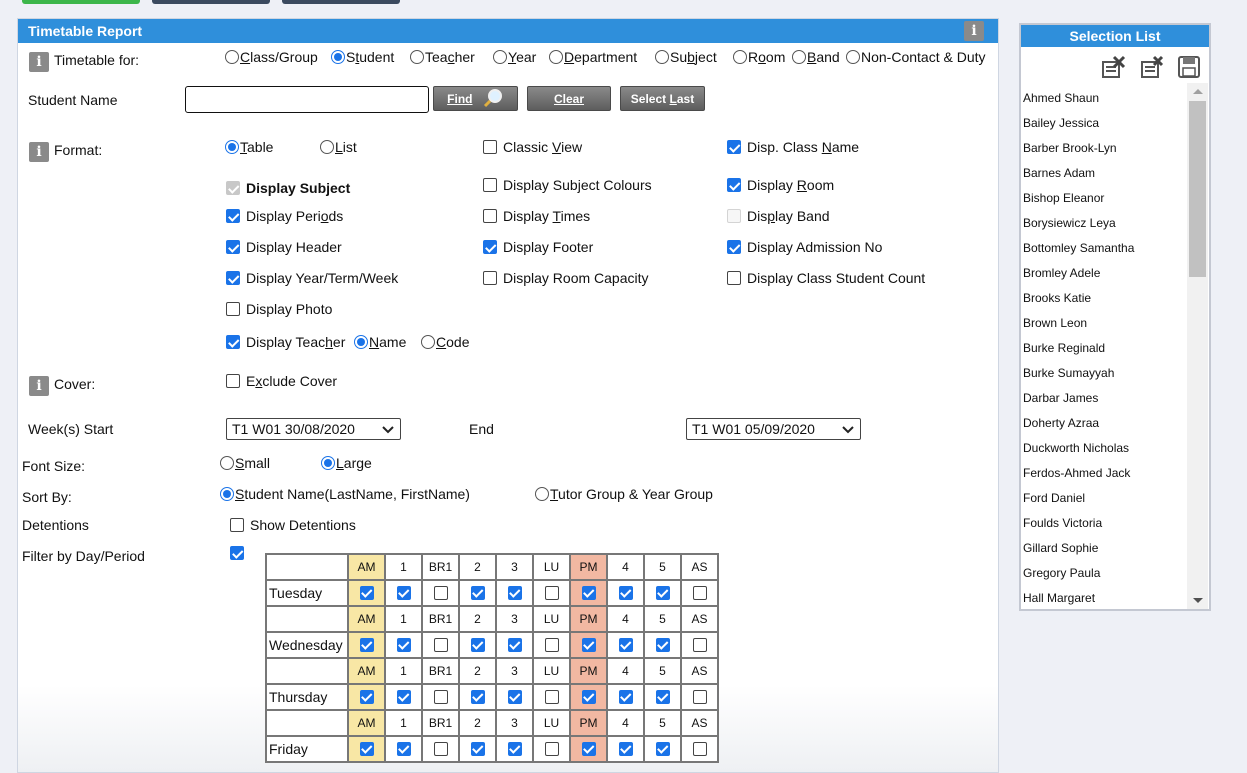 The height and width of the screenshot is (773, 1247). Describe the element at coordinates (39, 386) in the screenshot. I see `cover-info-icon: i` at that location.